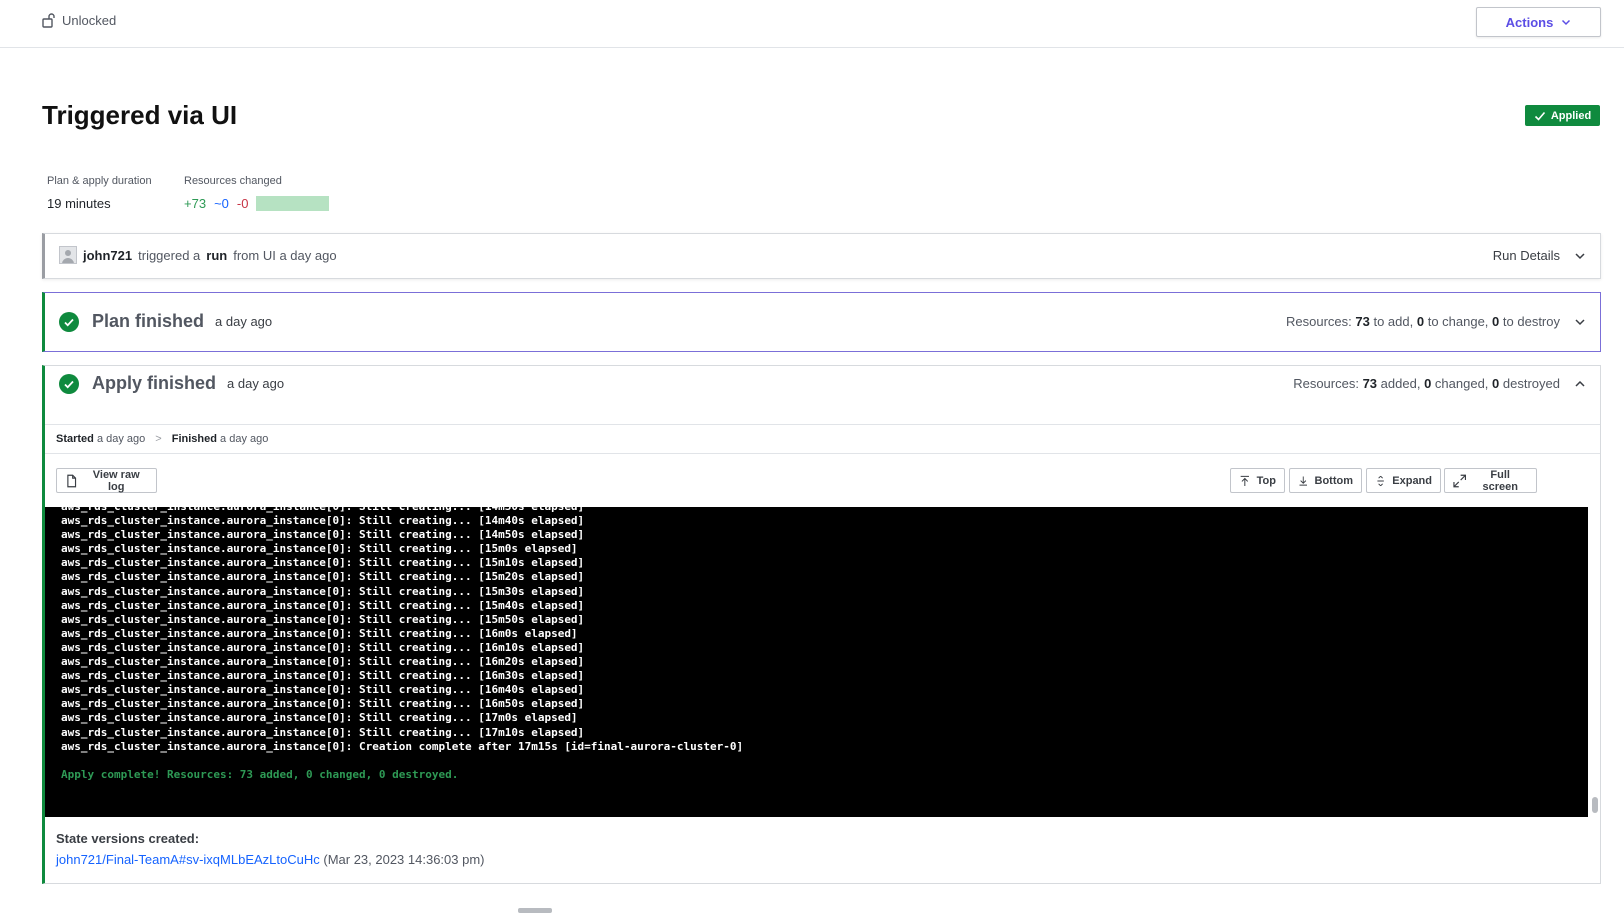 The width and height of the screenshot is (1624, 913). I want to click on run-triggered-text: triggered a, so click(169, 255).